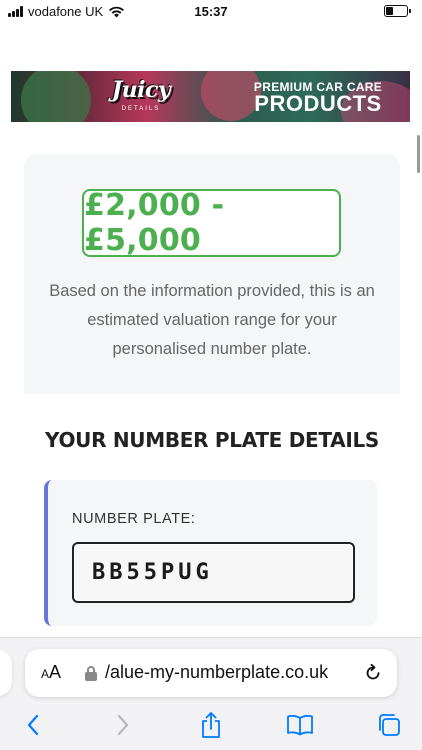 The image size is (422, 750). I want to click on back-button, so click(33, 725).